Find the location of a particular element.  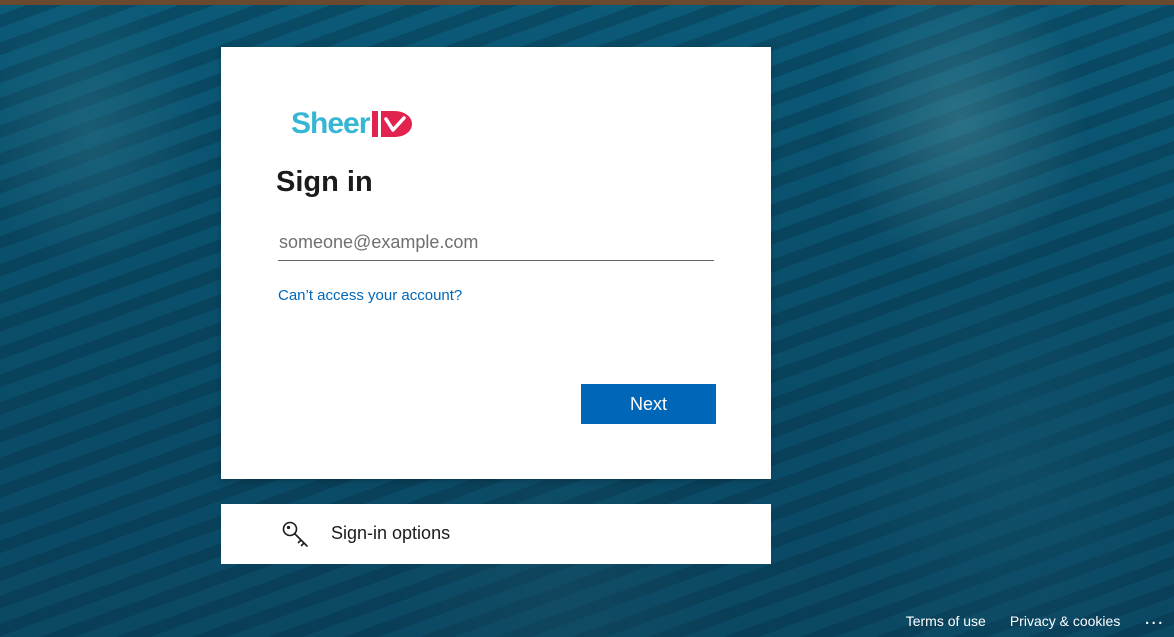

cant-access-account-link: Can’t access your account? is located at coordinates (370, 295).